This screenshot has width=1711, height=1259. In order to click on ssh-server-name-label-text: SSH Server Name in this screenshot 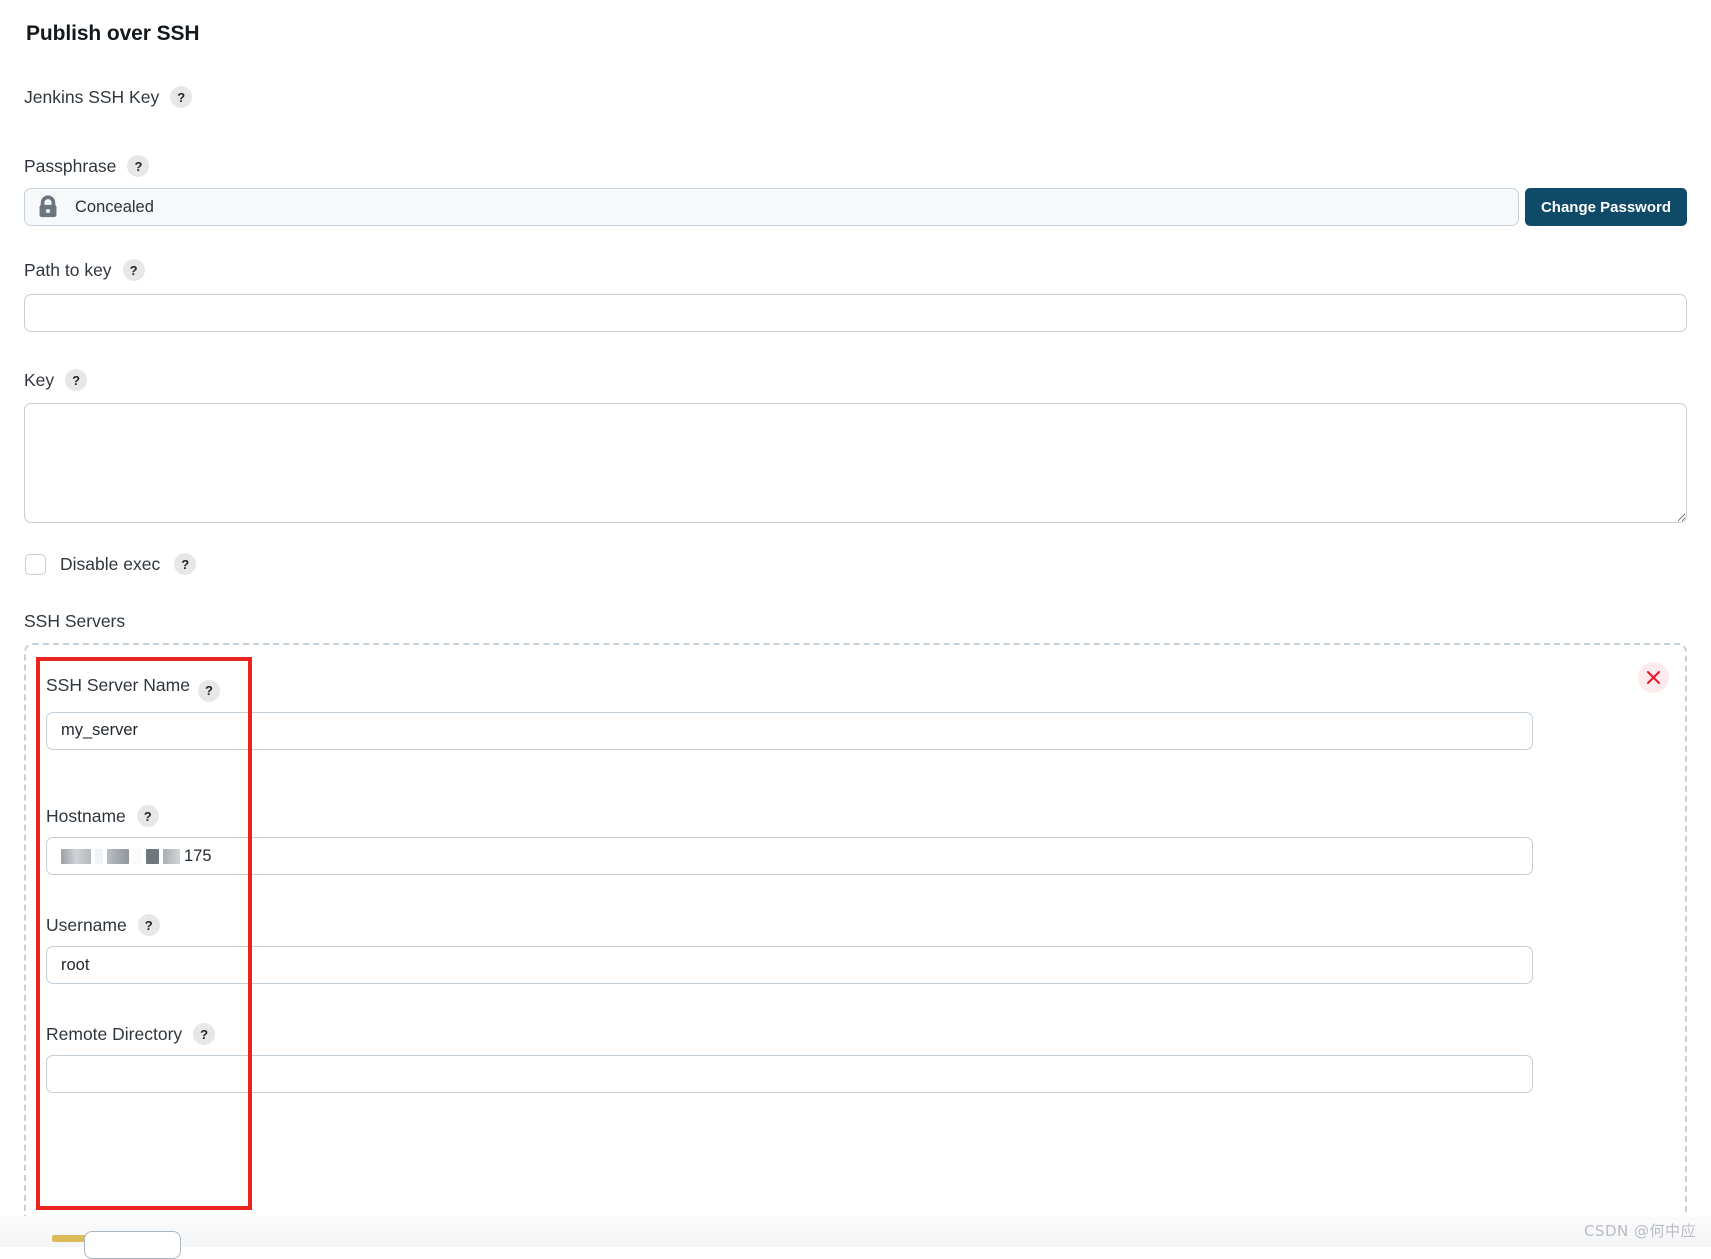, I will do `click(118, 685)`.